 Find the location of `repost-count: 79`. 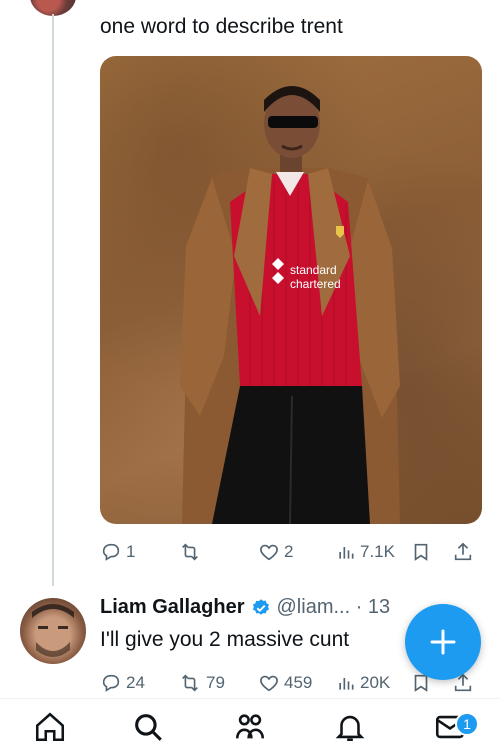

repost-count: 79 is located at coordinates (215, 682).